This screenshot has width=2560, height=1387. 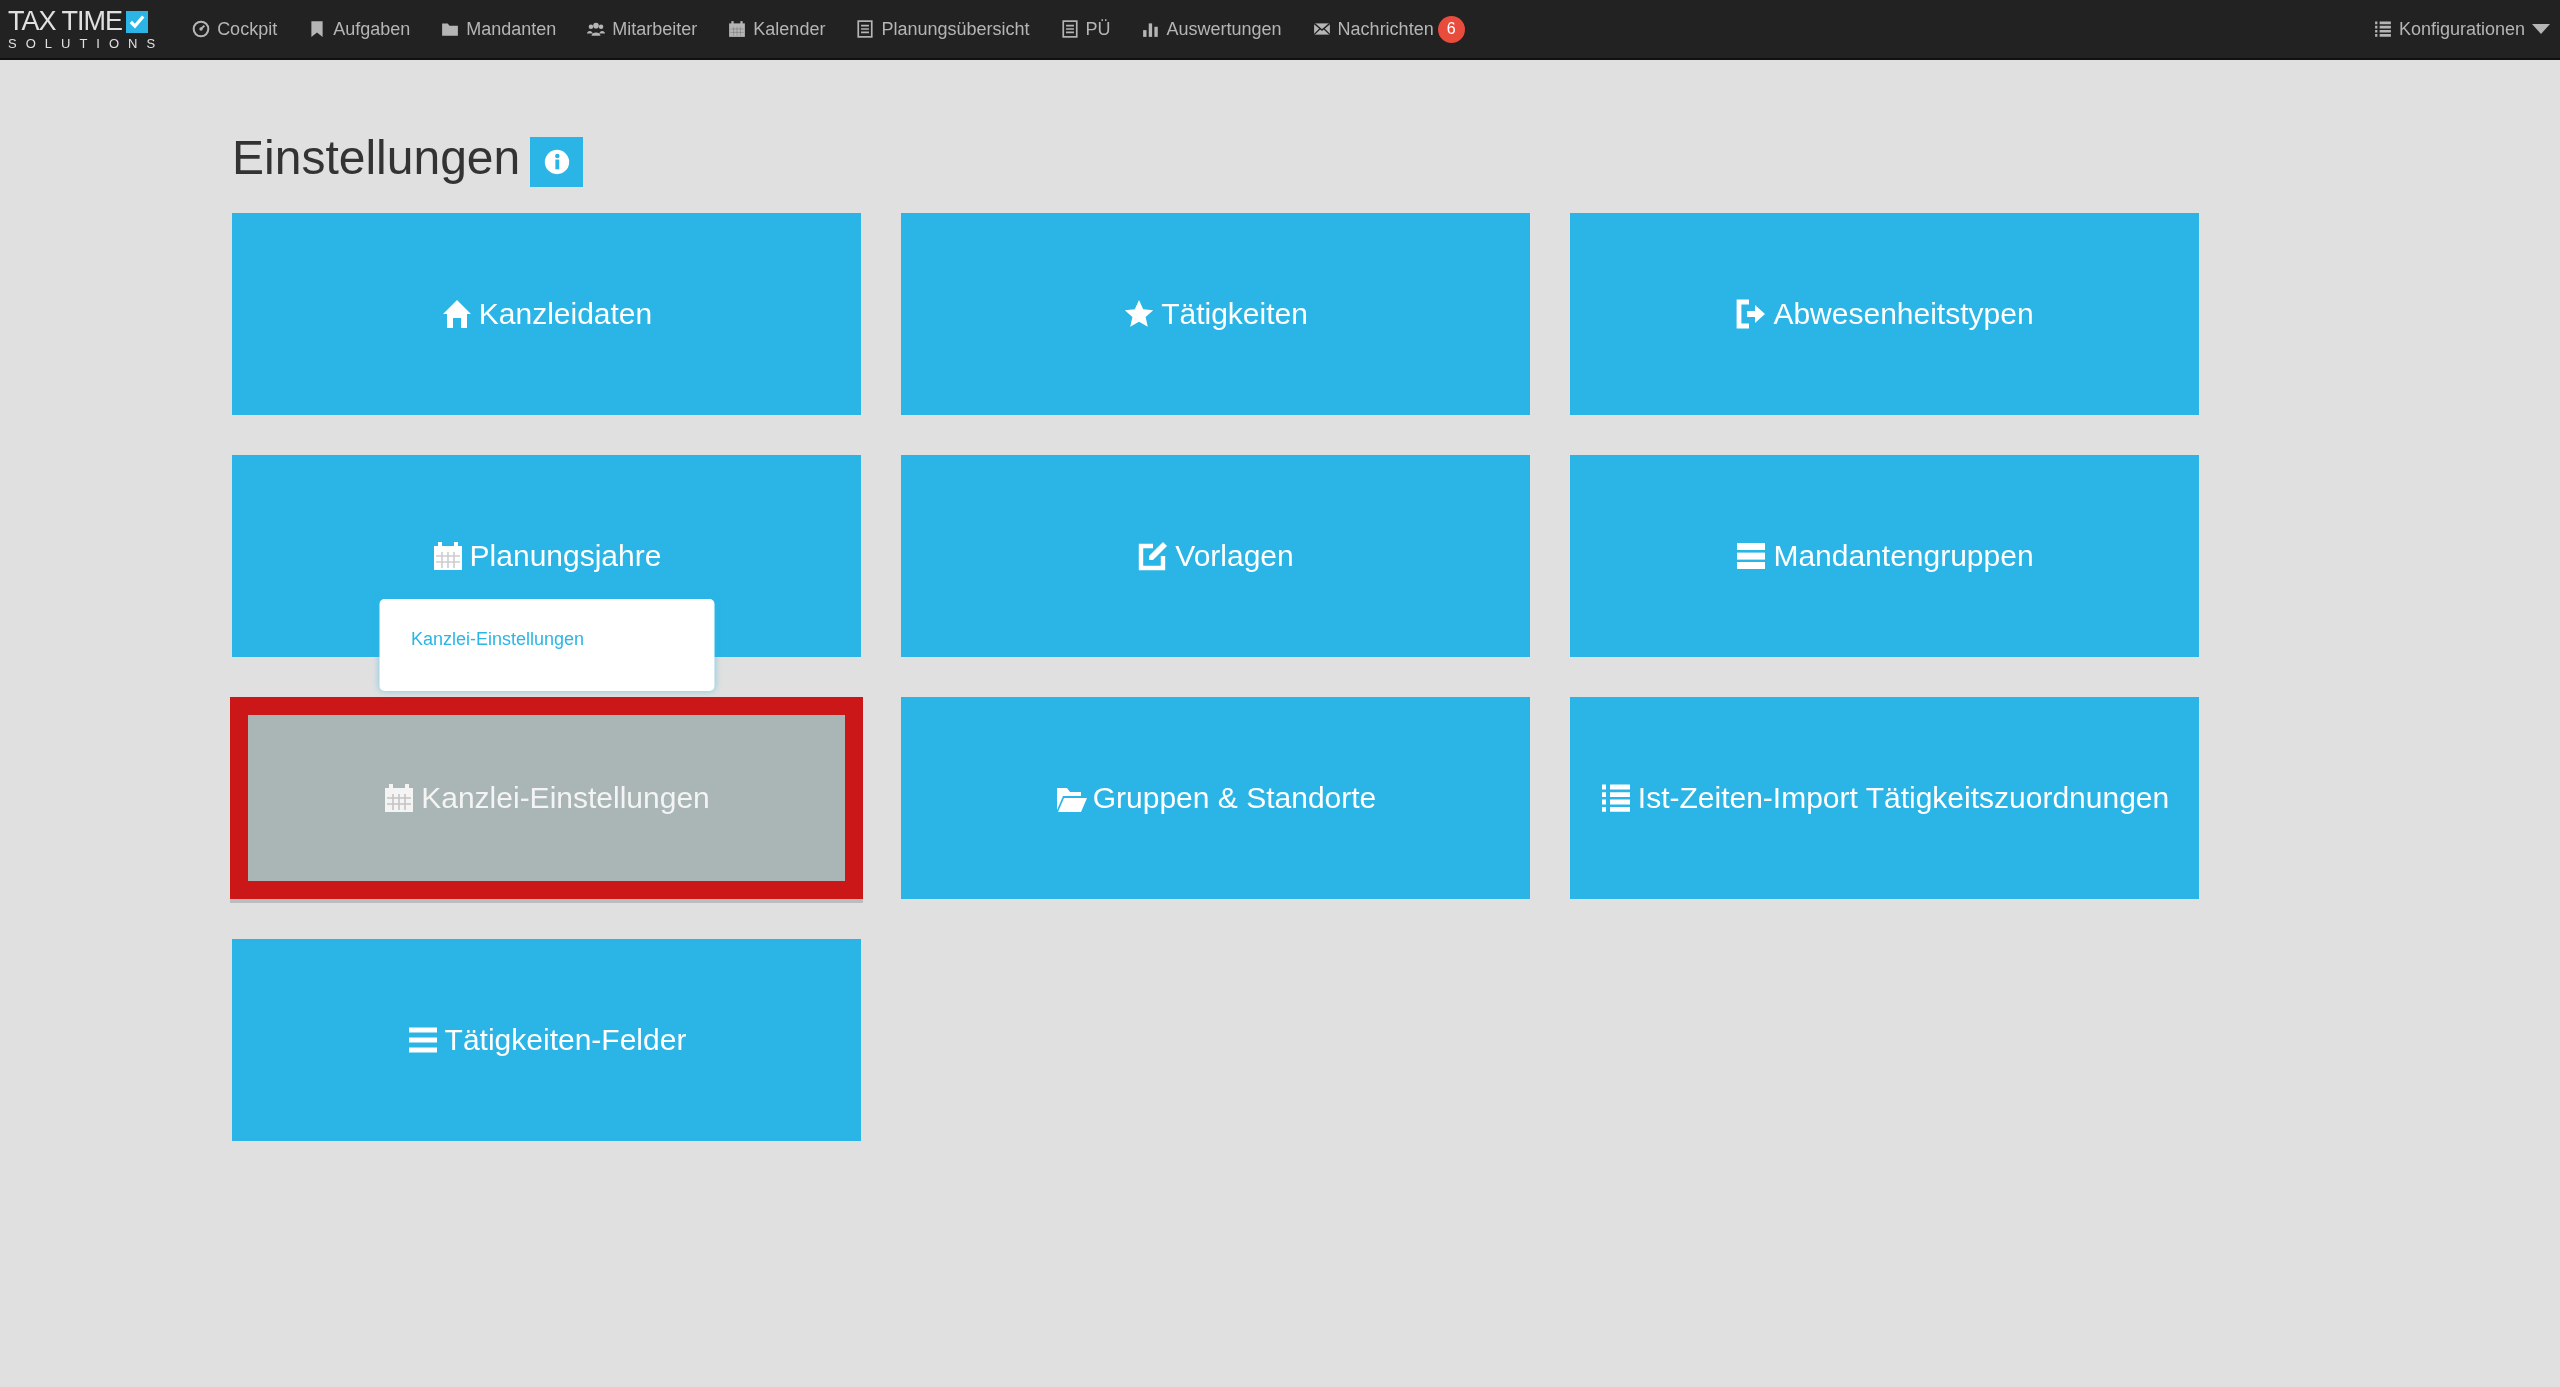 What do you see at coordinates (1211, 29) in the screenshot?
I see `nav-link: Auswertungen` at bounding box center [1211, 29].